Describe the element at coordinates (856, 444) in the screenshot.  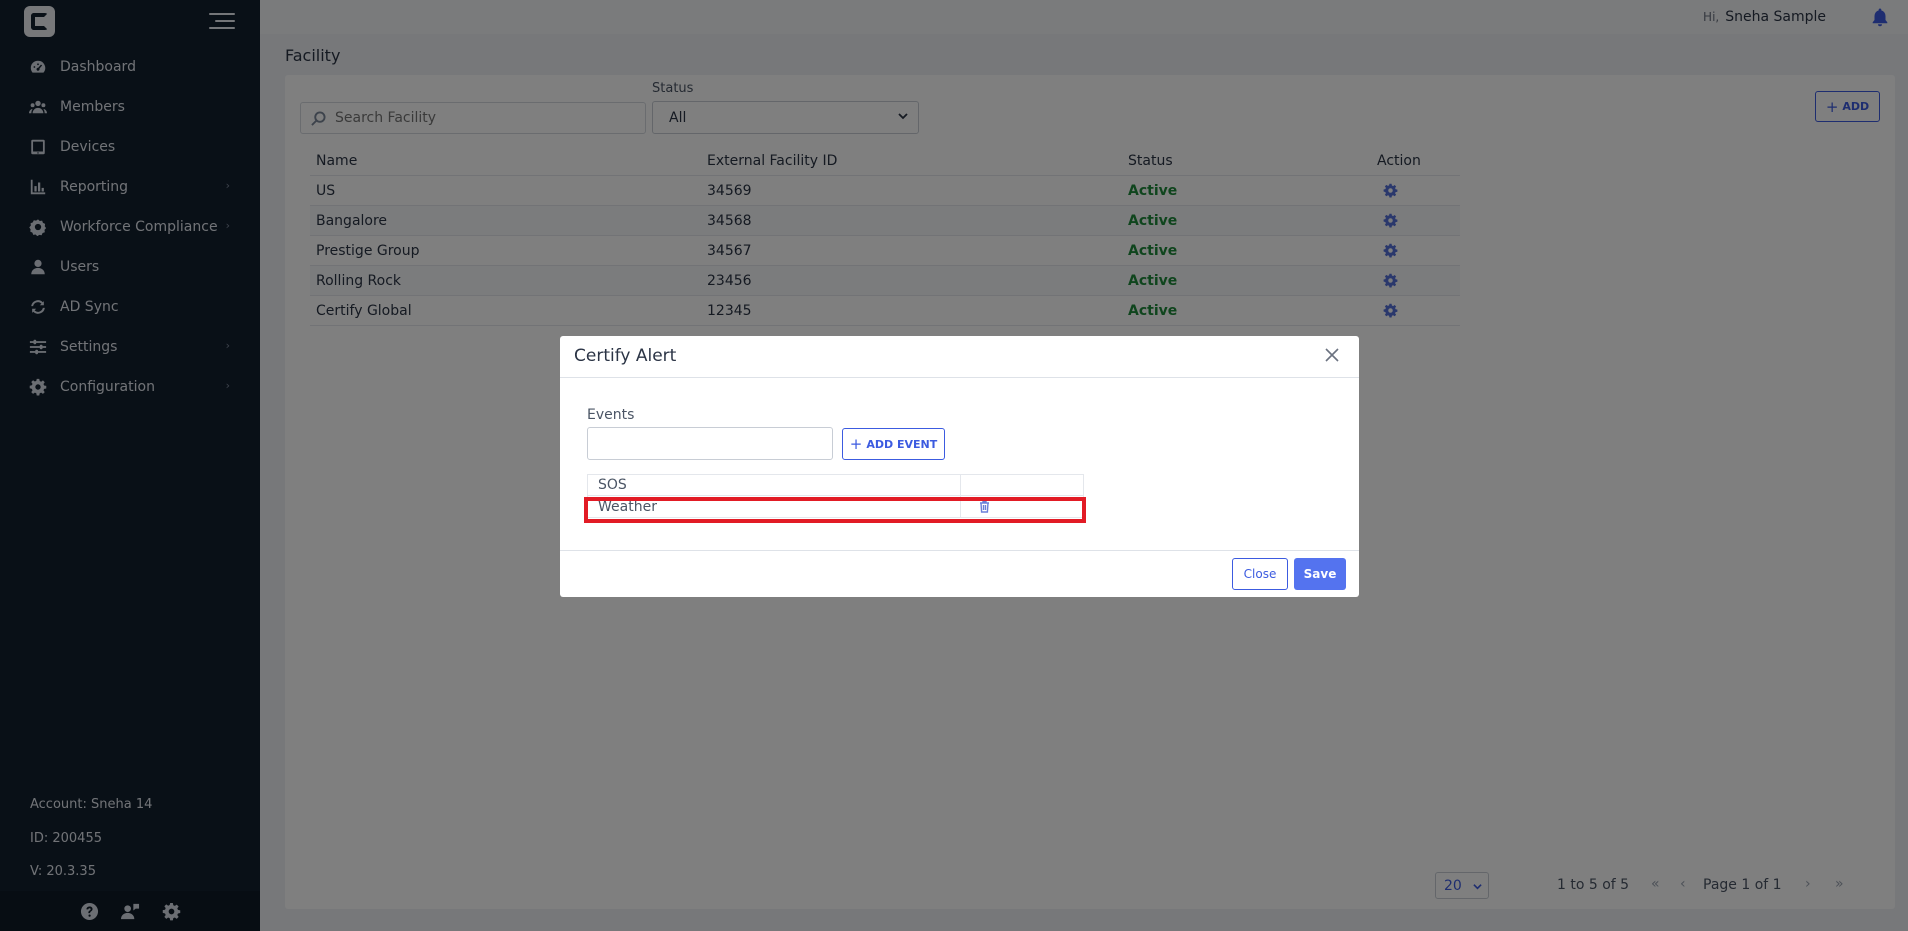
I see `plus-icon: +` at that location.